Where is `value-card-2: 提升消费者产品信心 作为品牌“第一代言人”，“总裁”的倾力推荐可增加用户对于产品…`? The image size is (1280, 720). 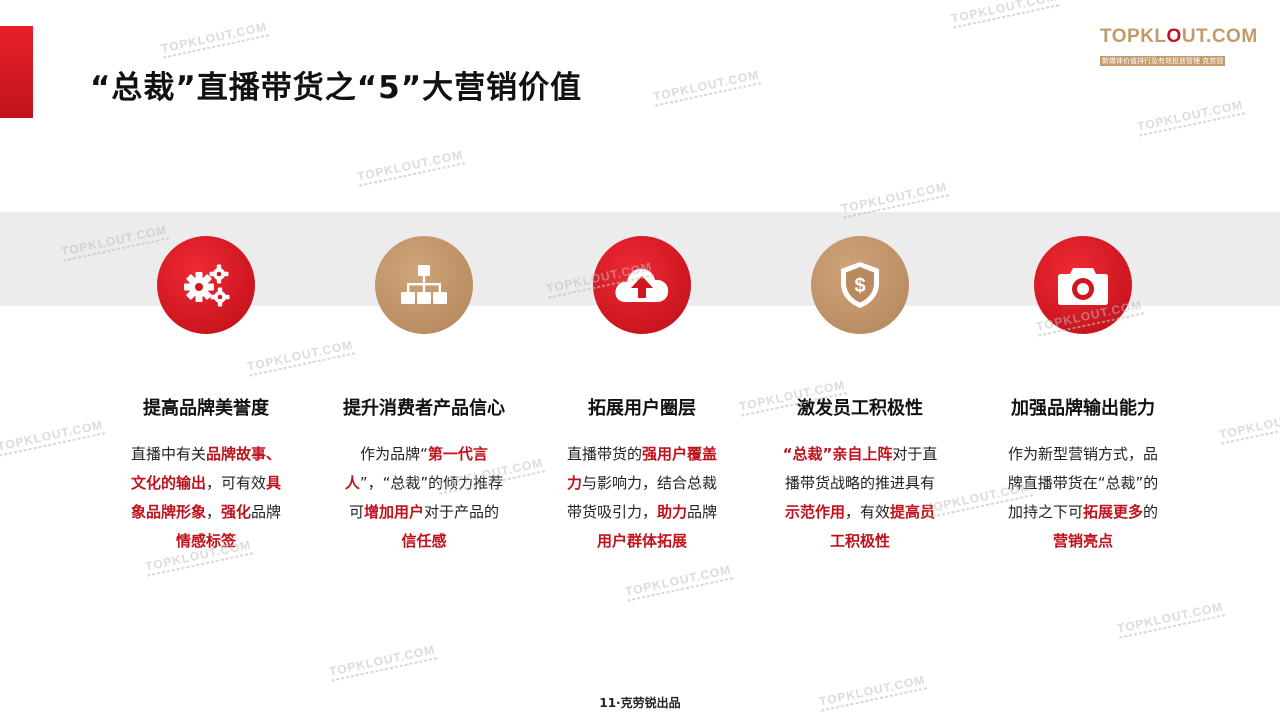
value-card-2: 提升消费者产品信心 作为品牌“第一代言人”，“总裁”的倾力推荐可增加用户对于产品… is located at coordinates (424, 396).